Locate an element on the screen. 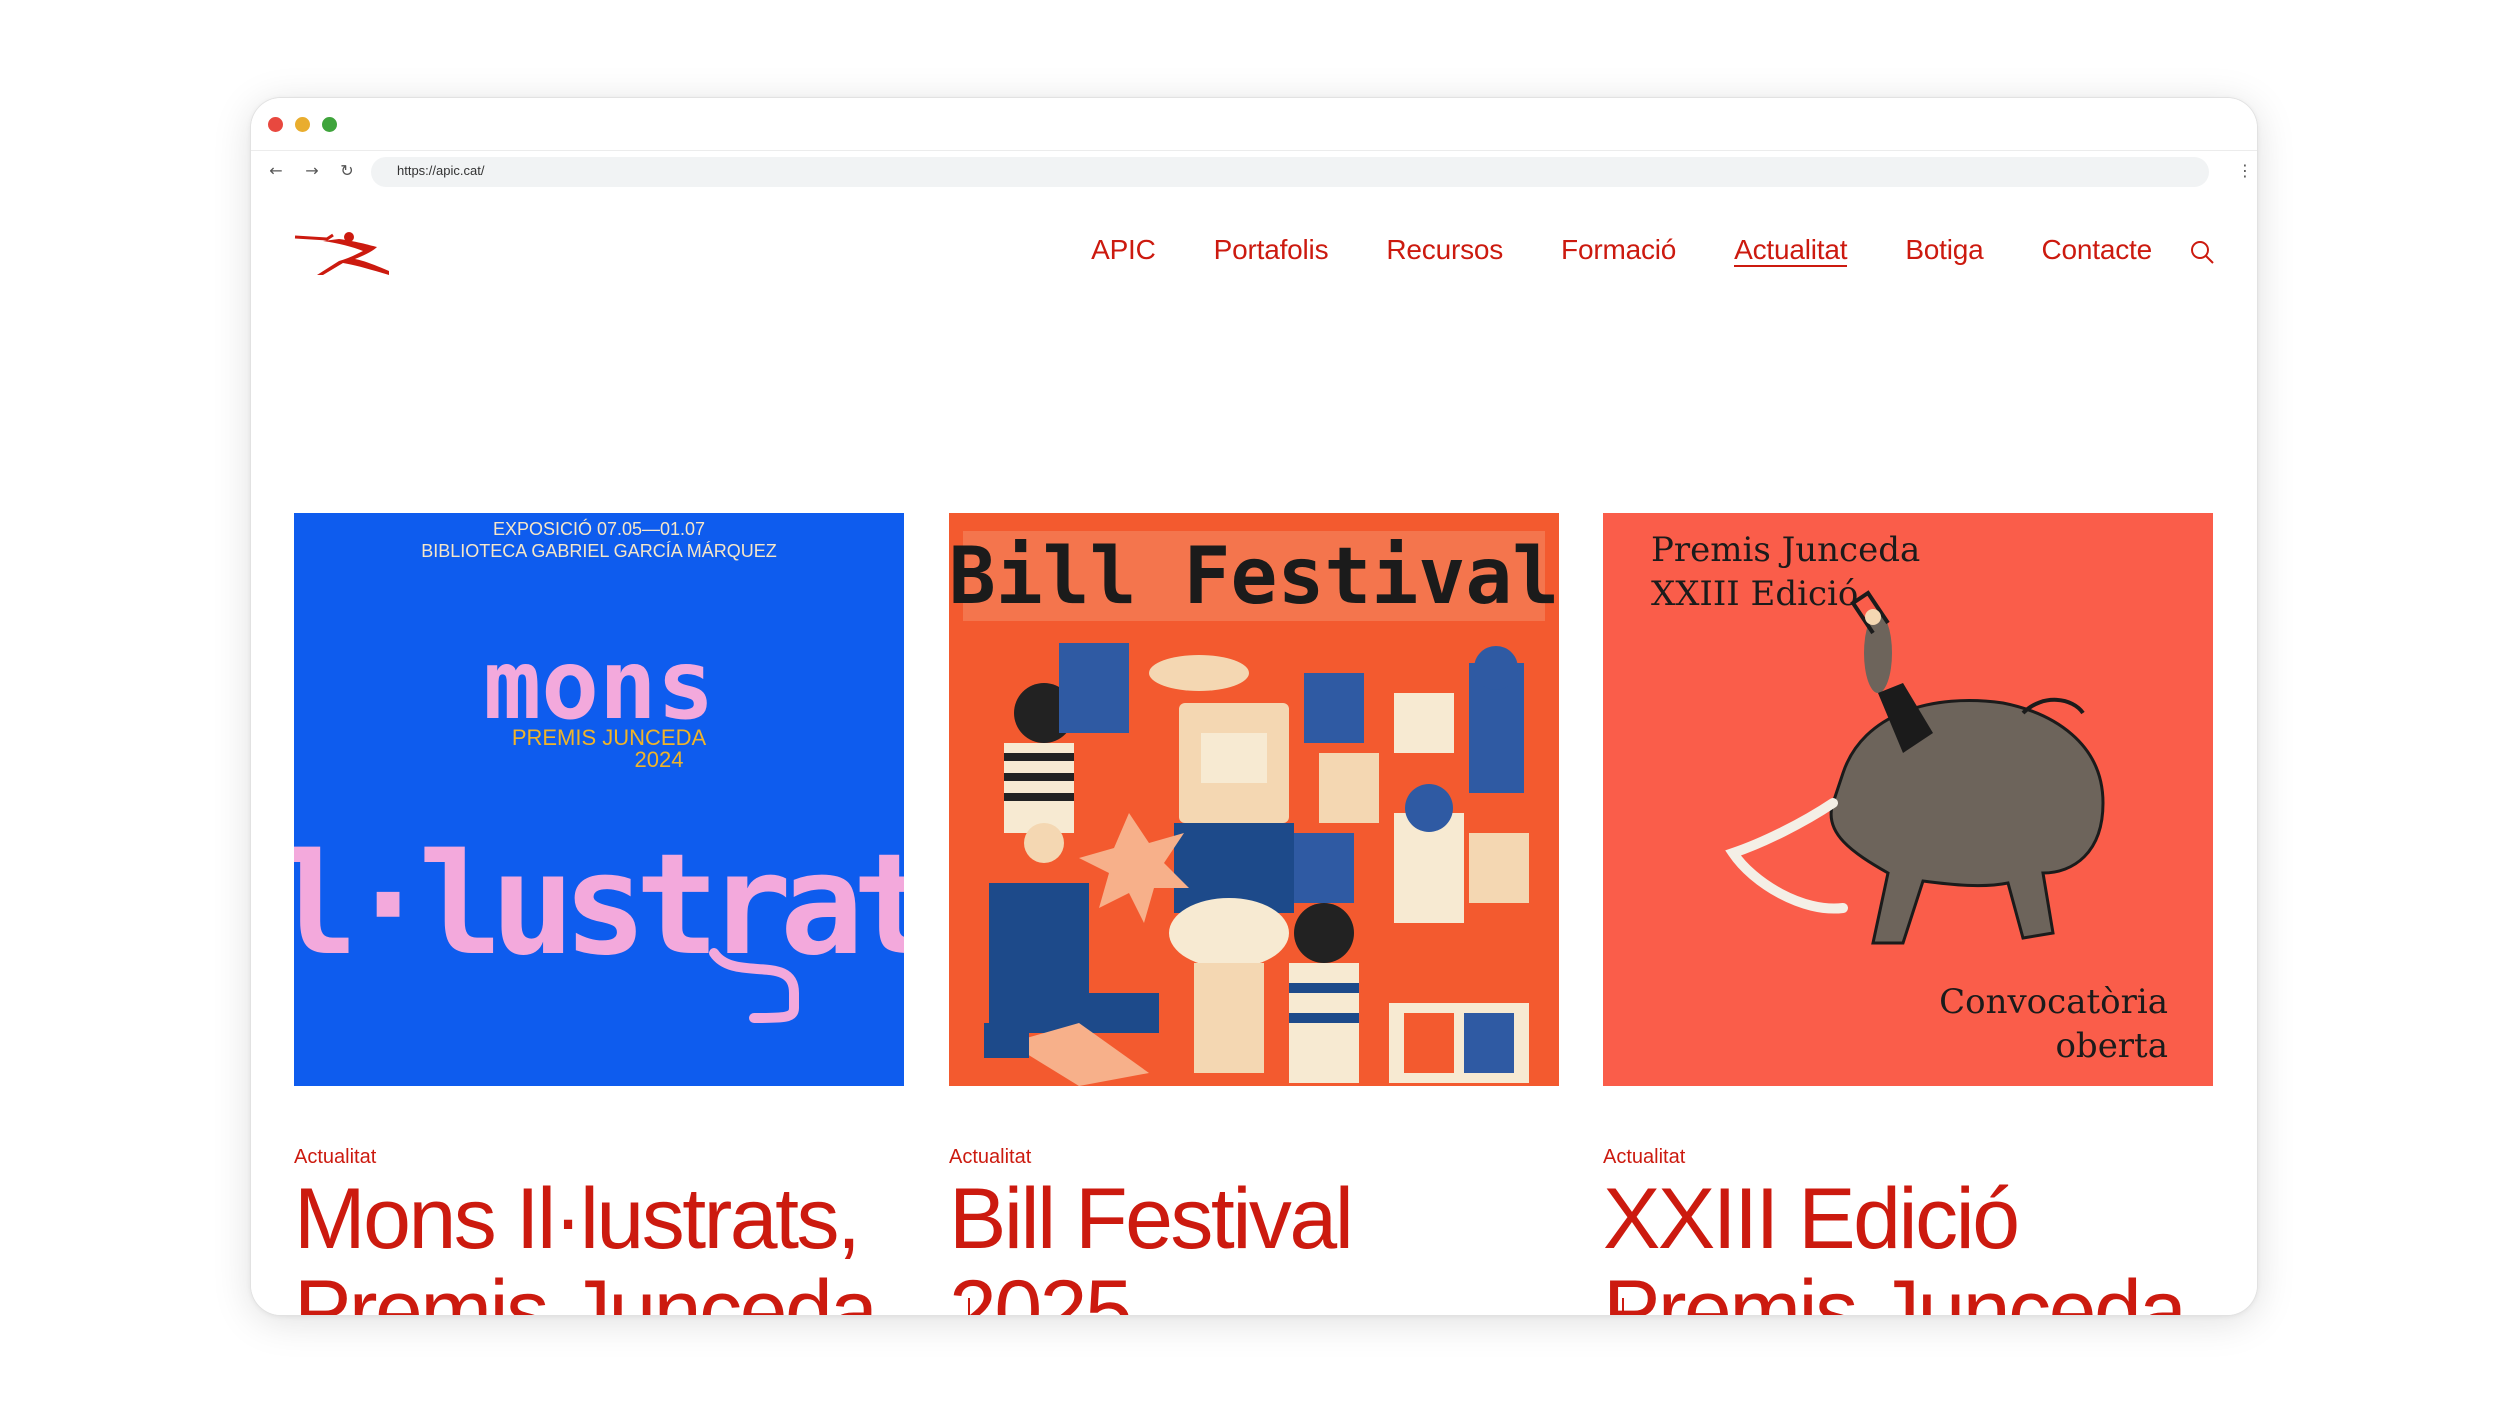 This screenshot has width=2500, height=1405. apic-logo-icon is located at coordinates (343, 256).